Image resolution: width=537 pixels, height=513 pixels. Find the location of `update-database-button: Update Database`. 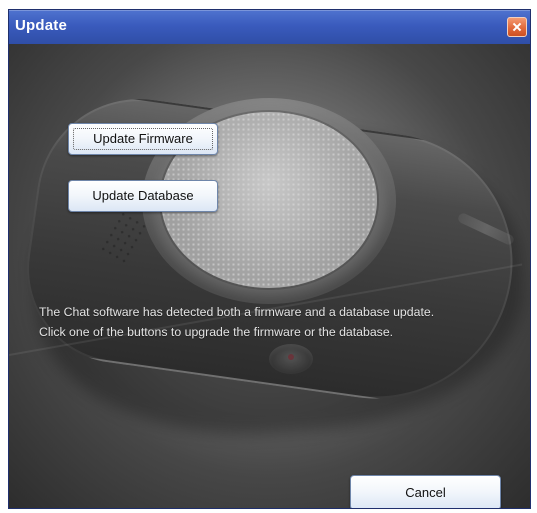

update-database-button: Update Database is located at coordinates (143, 196).